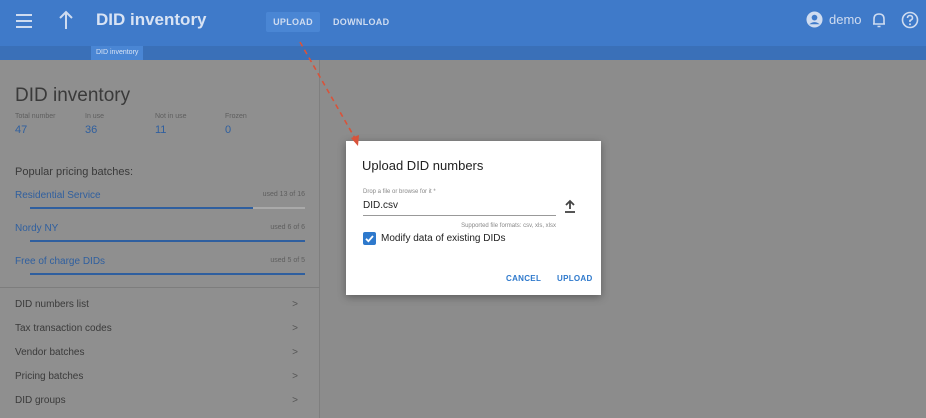 The image size is (926, 418). Describe the element at coordinates (156, 379) in the screenshot. I see `sidebar-item-pricing-batches: Pricing batches >` at that location.